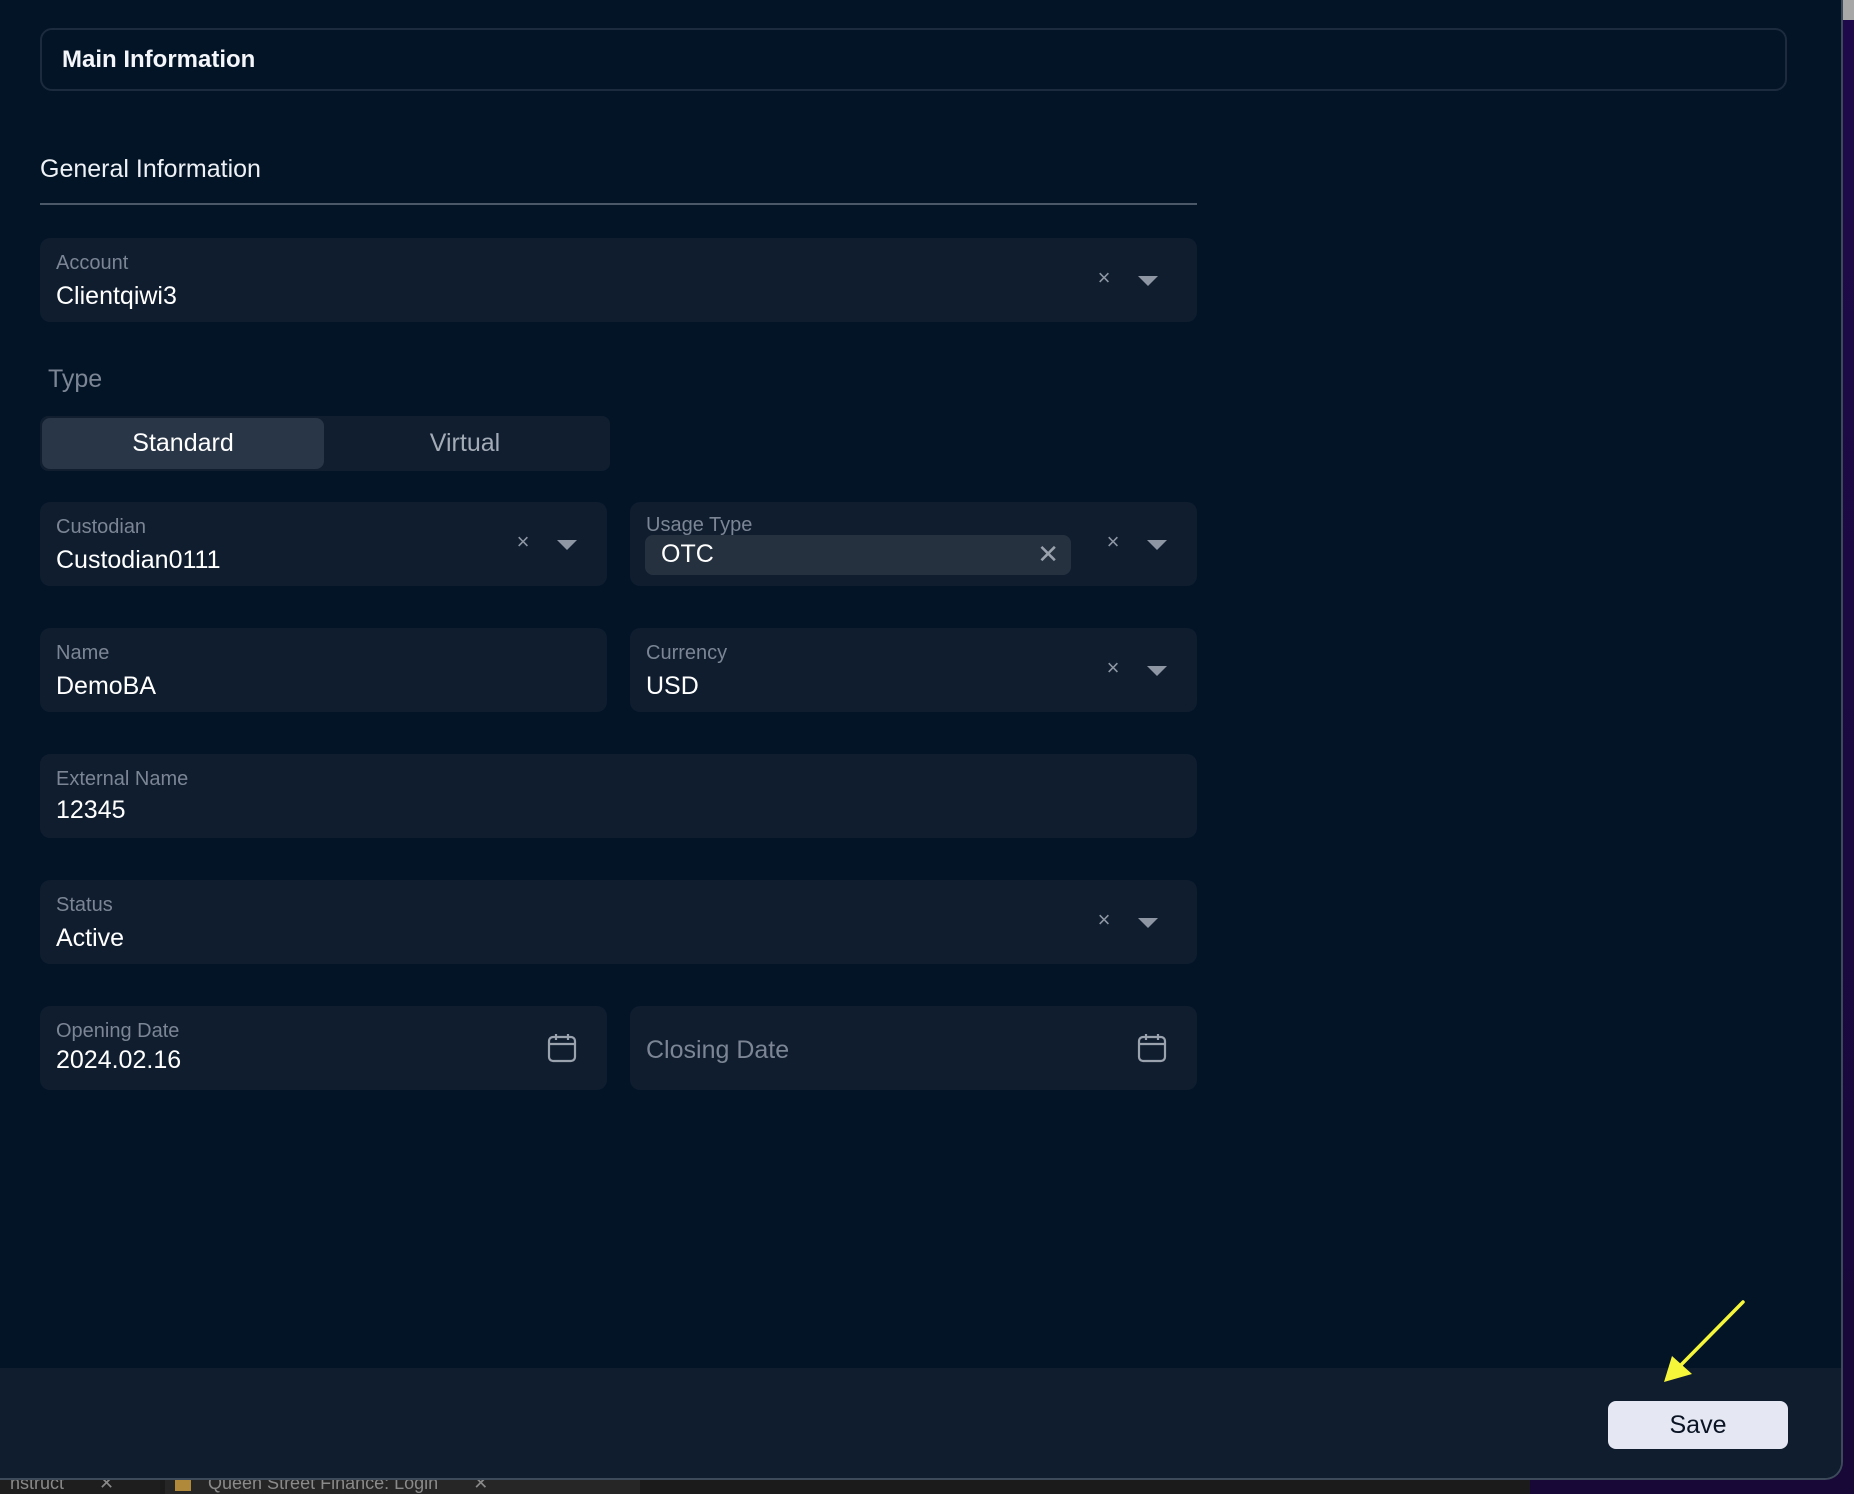 This screenshot has height=1494, width=1854. Describe the element at coordinates (718, 1050) in the screenshot. I see `closing-date-placeholder: Closing Date` at that location.